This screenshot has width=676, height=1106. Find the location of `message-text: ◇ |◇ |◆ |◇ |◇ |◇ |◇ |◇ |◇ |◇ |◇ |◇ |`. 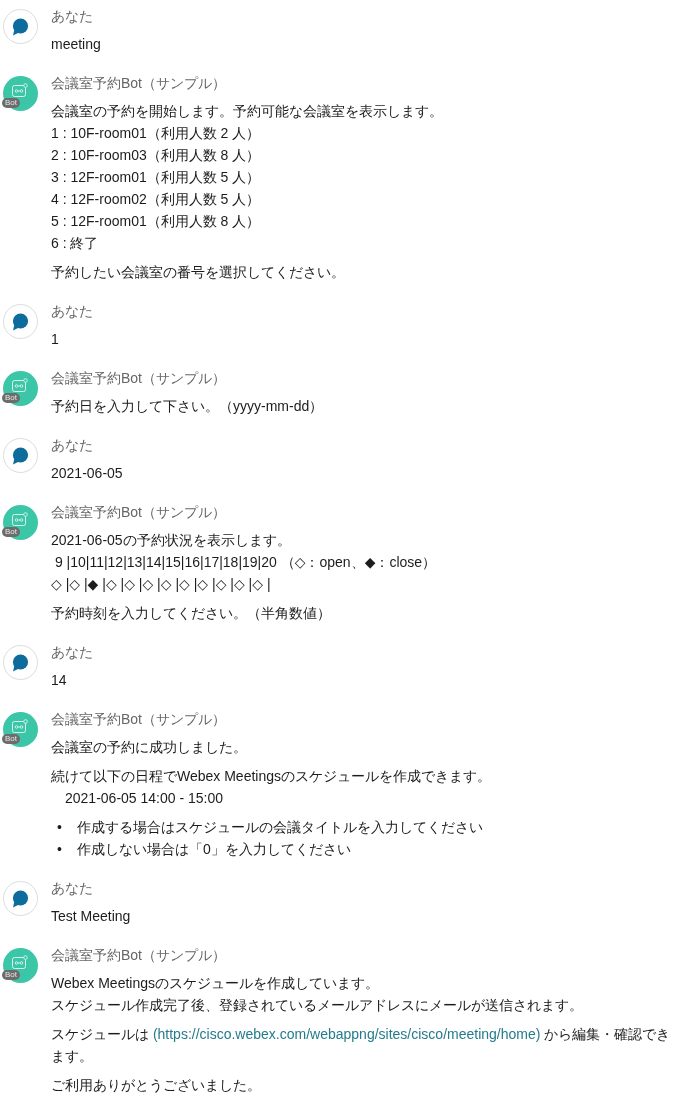

message-text: ◇ |◇ |◆ |◇ |◇ |◇ |◇ |◇ |◇ |◇ |◇ |◇ | is located at coordinates (161, 584).